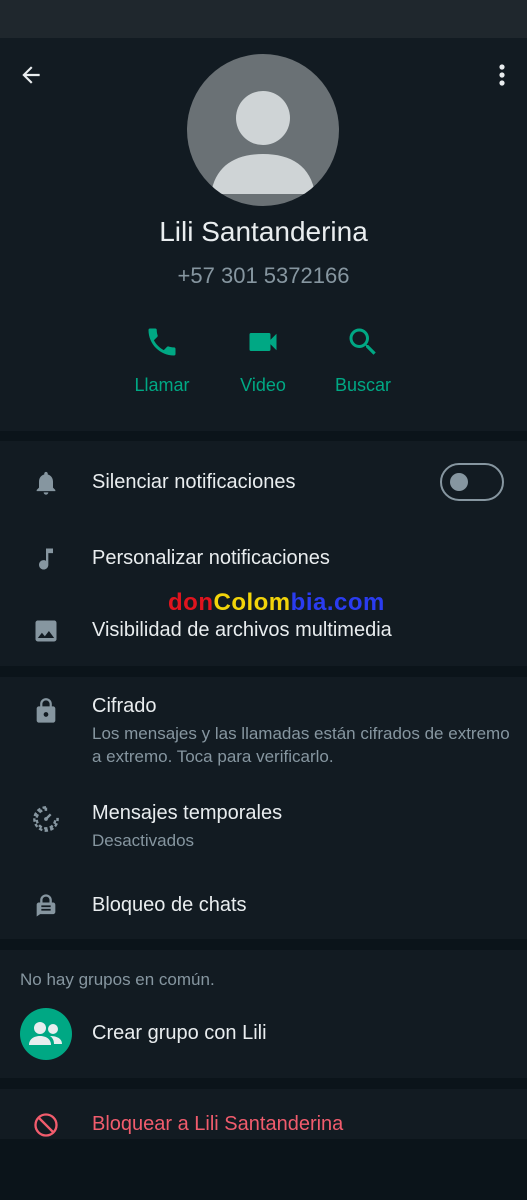  Describe the element at coordinates (124, 706) in the screenshot. I see `encryption-title: Cifrado` at that location.